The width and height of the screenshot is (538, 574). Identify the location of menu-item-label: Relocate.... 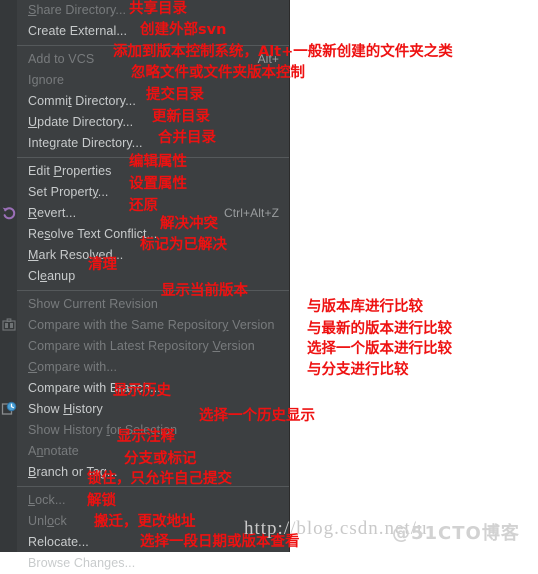
(58, 542).